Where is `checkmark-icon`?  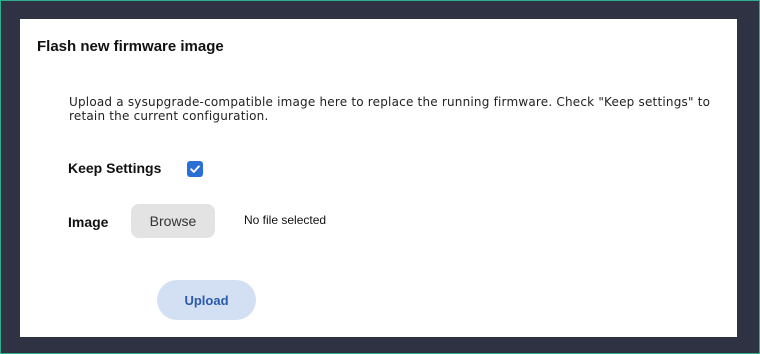
checkmark-icon is located at coordinates (195, 169).